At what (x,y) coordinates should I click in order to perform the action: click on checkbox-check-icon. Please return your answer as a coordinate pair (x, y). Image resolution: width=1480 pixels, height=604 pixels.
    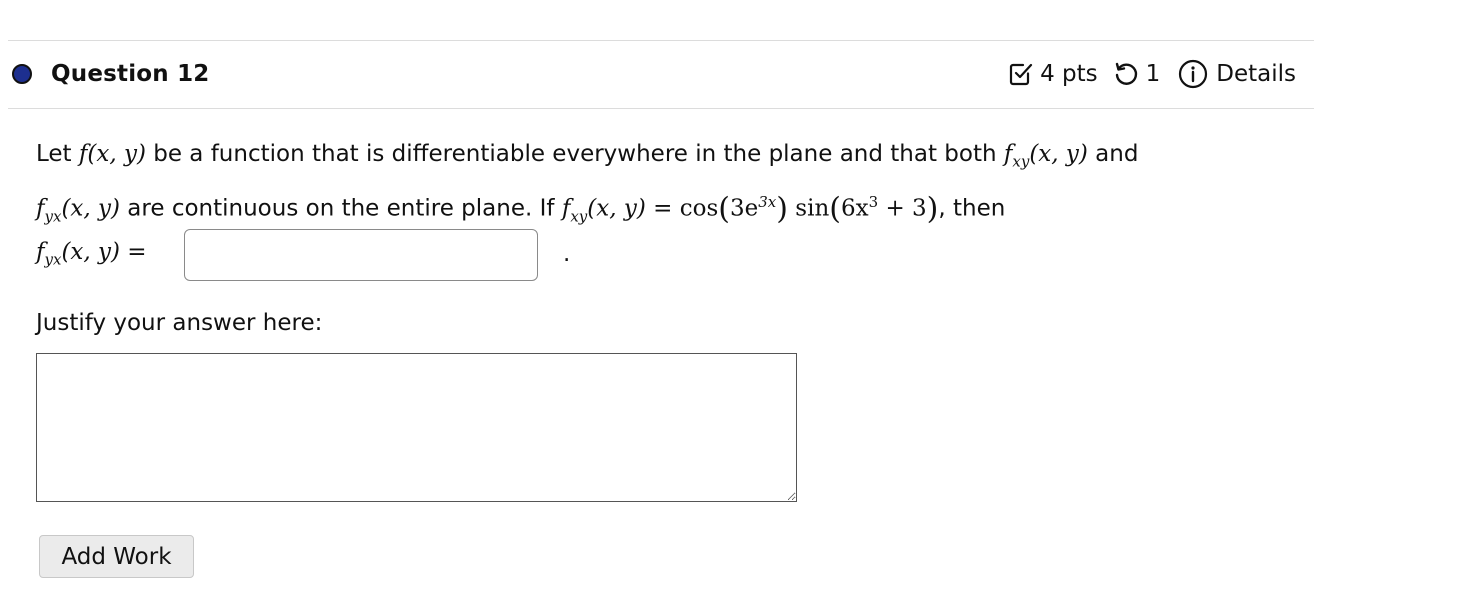
    Looking at the image, I should click on (1021, 74).